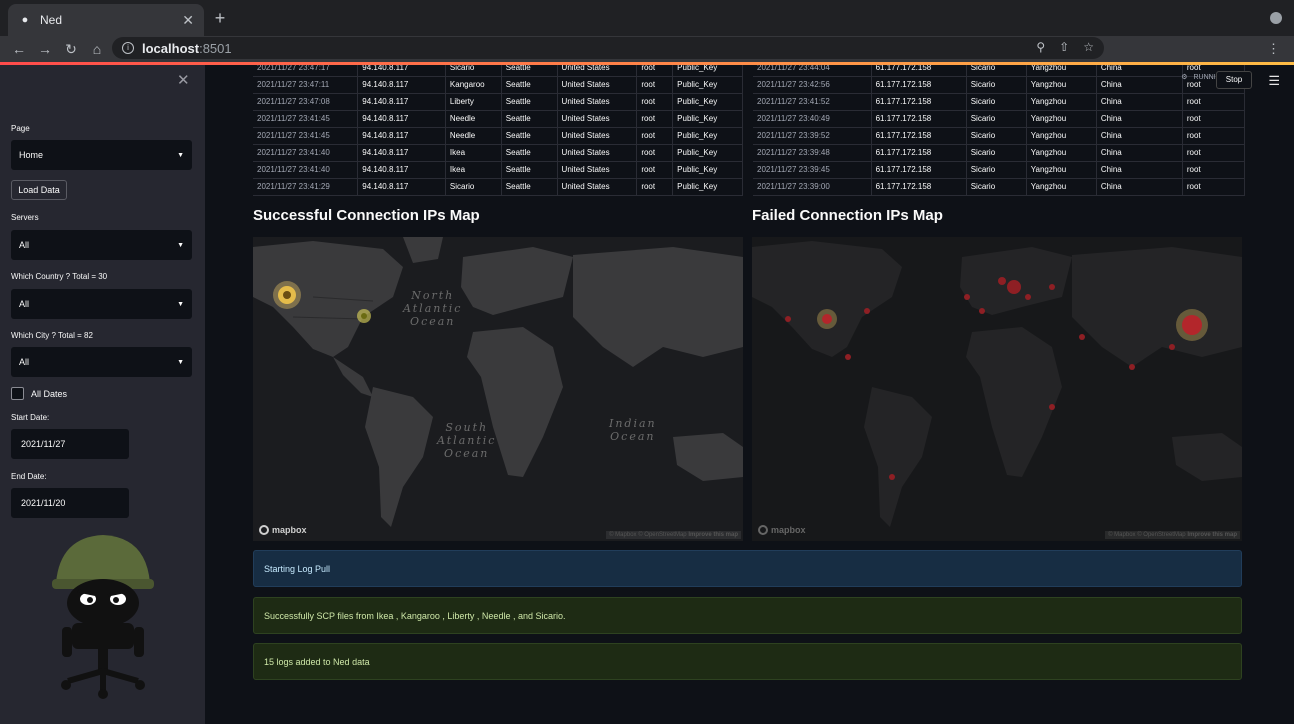 This screenshot has width=1294, height=724. What do you see at coordinates (45, 49) in the screenshot?
I see `forward-icon: →` at bounding box center [45, 49].